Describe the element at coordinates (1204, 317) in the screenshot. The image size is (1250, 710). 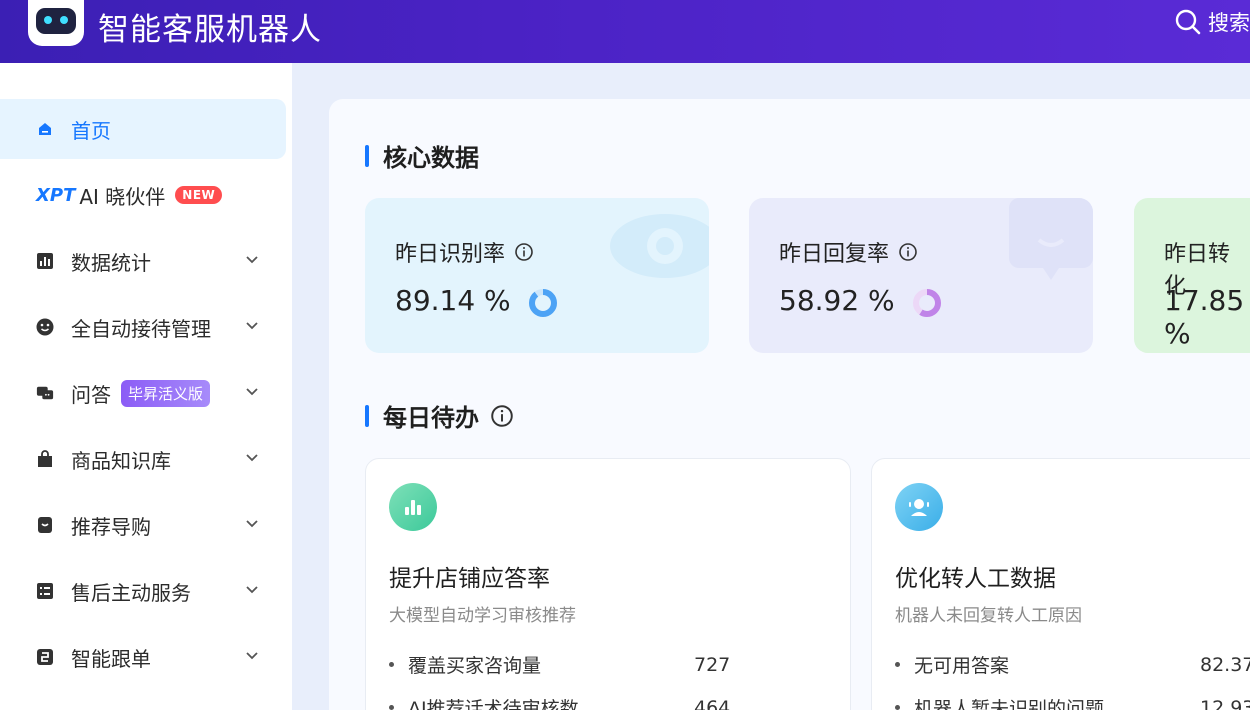
I see `metric-value: 17.85 %` at that location.